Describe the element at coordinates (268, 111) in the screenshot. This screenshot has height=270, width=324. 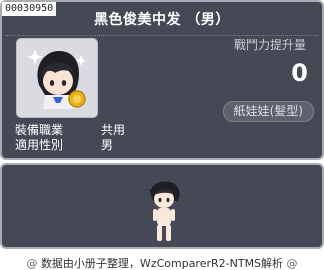
I see `type-badge: 紙娃娃(髮型)` at that location.